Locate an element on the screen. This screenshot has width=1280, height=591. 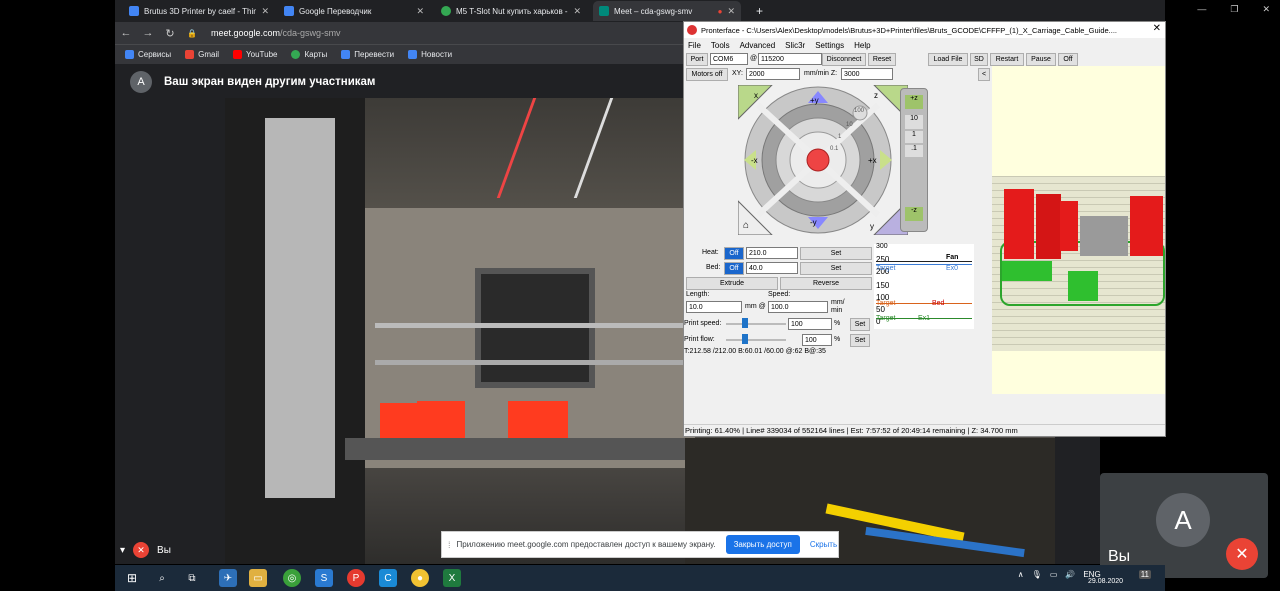
xy-speed-input: 2000 is located at coordinates (773, 74).